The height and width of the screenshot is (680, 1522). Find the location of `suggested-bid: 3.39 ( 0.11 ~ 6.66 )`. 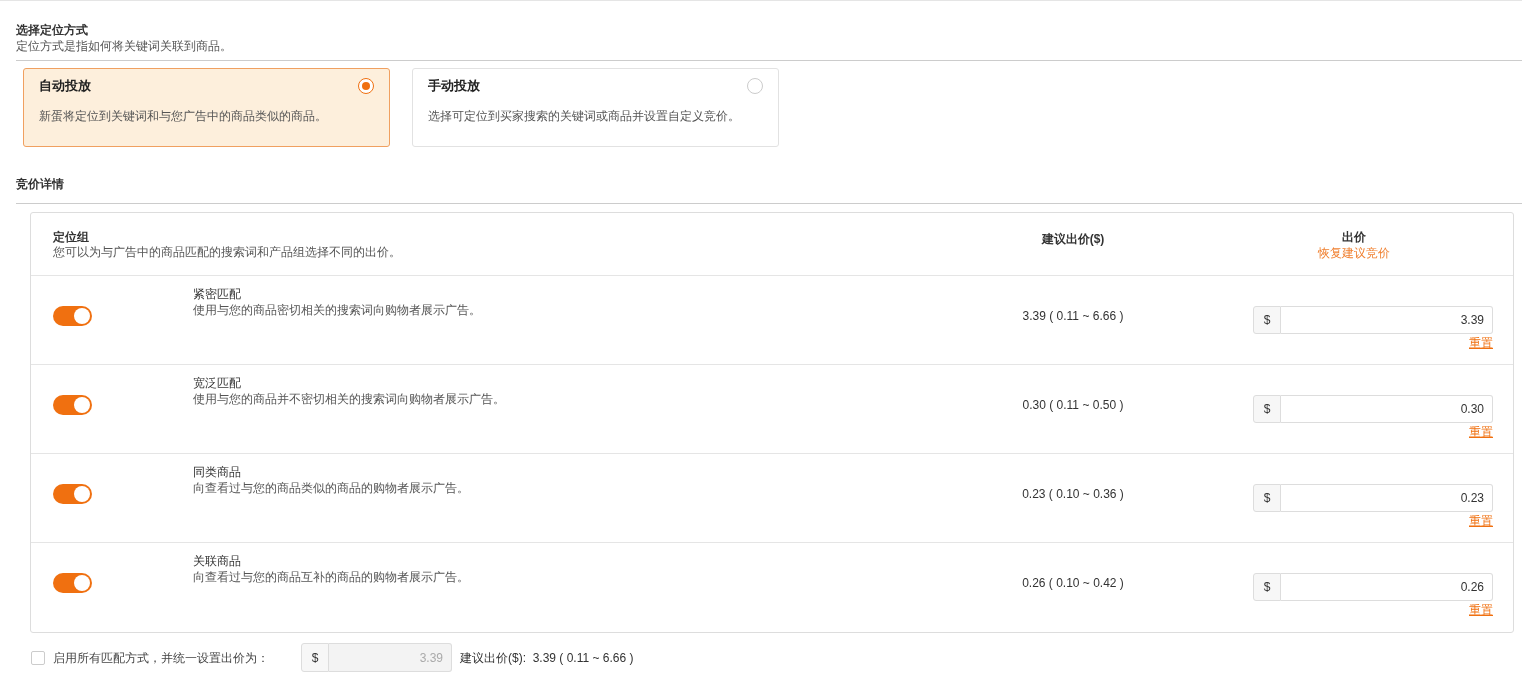

suggested-bid: 3.39 ( 0.11 ~ 6.66 ) is located at coordinates (1073, 316).